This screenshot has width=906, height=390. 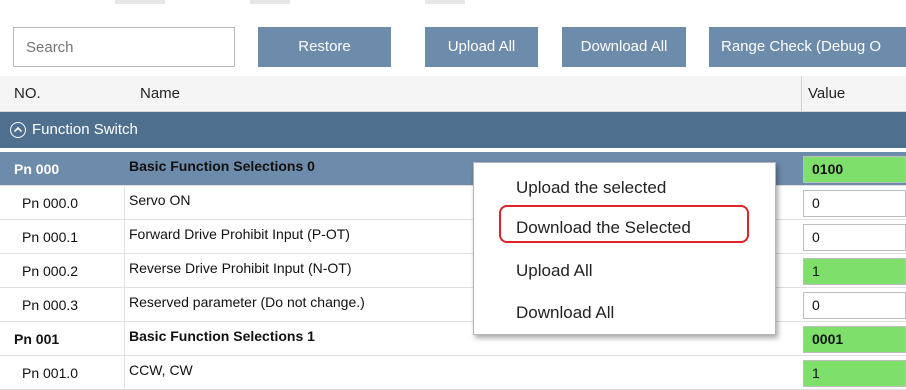 What do you see at coordinates (854, 169) in the screenshot?
I see `row-value: 0100` at bounding box center [854, 169].